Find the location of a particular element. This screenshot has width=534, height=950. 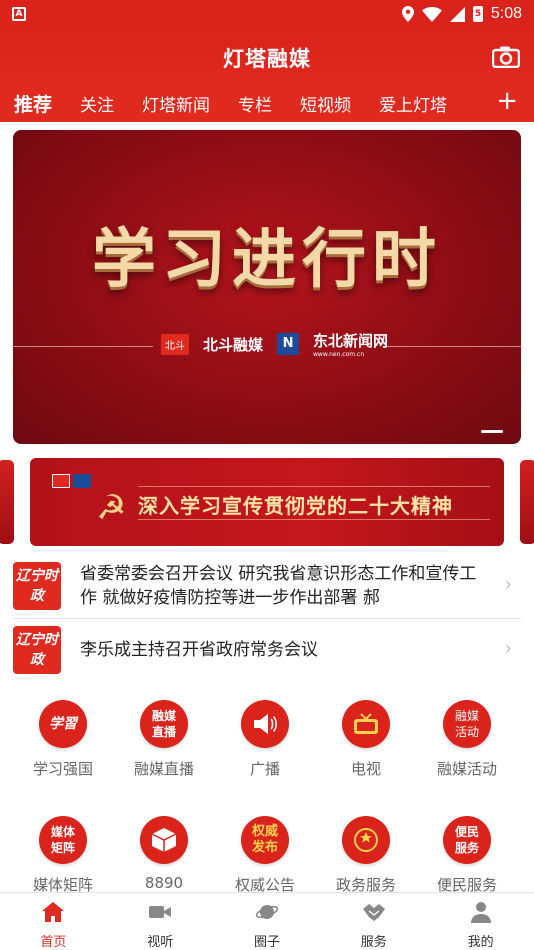

bottom-navigation: 首页 视听 圈子 服务 我的 is located at coordinates (267, 921).